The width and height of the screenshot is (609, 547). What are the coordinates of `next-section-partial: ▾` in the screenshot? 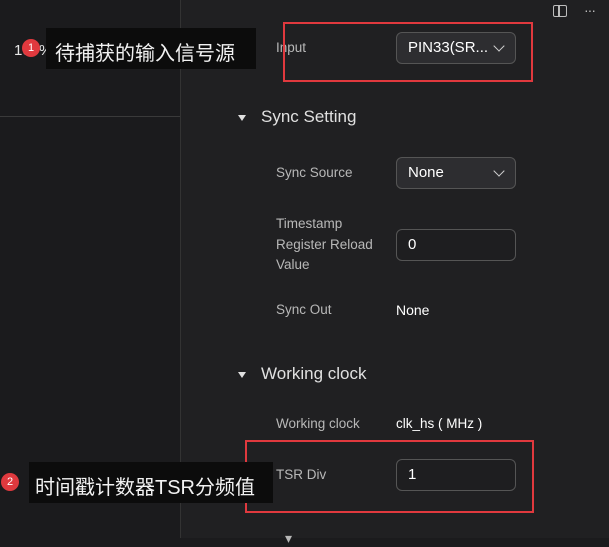 It's located at (289, 538).